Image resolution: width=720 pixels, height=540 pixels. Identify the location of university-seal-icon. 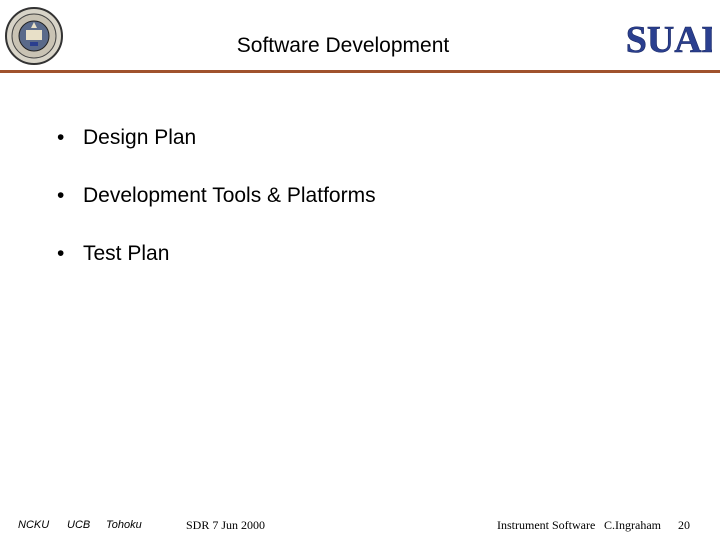
(34, 36).